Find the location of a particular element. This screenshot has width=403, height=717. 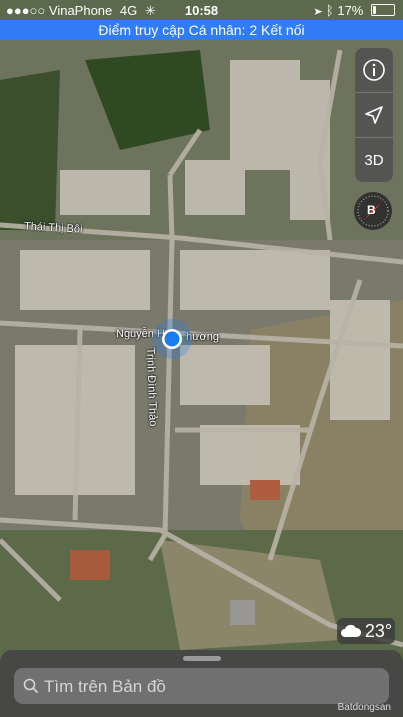

location-services-icon: ➤ is located at coordinates (318, 10).